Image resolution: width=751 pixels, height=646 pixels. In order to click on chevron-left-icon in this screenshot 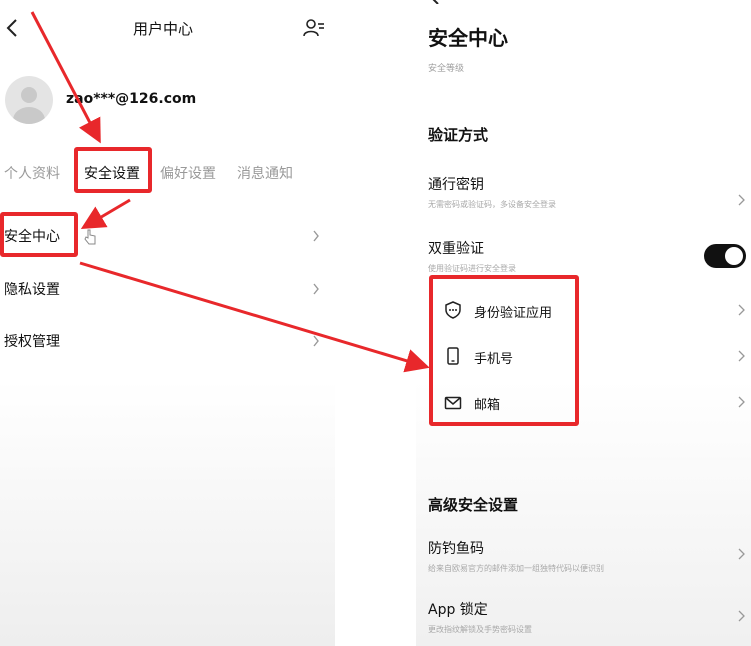, I will do `click(435, 2)`.